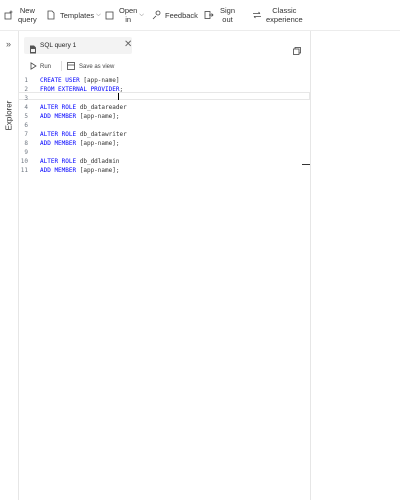 The height and width of the screenshot is (500, 400). Describe the element at coordinates (24, 161) in the screenshot. I see `line-number: 10` at that location.